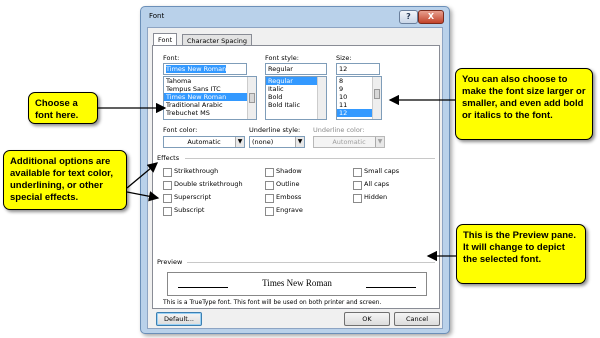  Describe the element at coordinates (143, 196) in the screenshot. I see `arrow-to-effects` at that location.